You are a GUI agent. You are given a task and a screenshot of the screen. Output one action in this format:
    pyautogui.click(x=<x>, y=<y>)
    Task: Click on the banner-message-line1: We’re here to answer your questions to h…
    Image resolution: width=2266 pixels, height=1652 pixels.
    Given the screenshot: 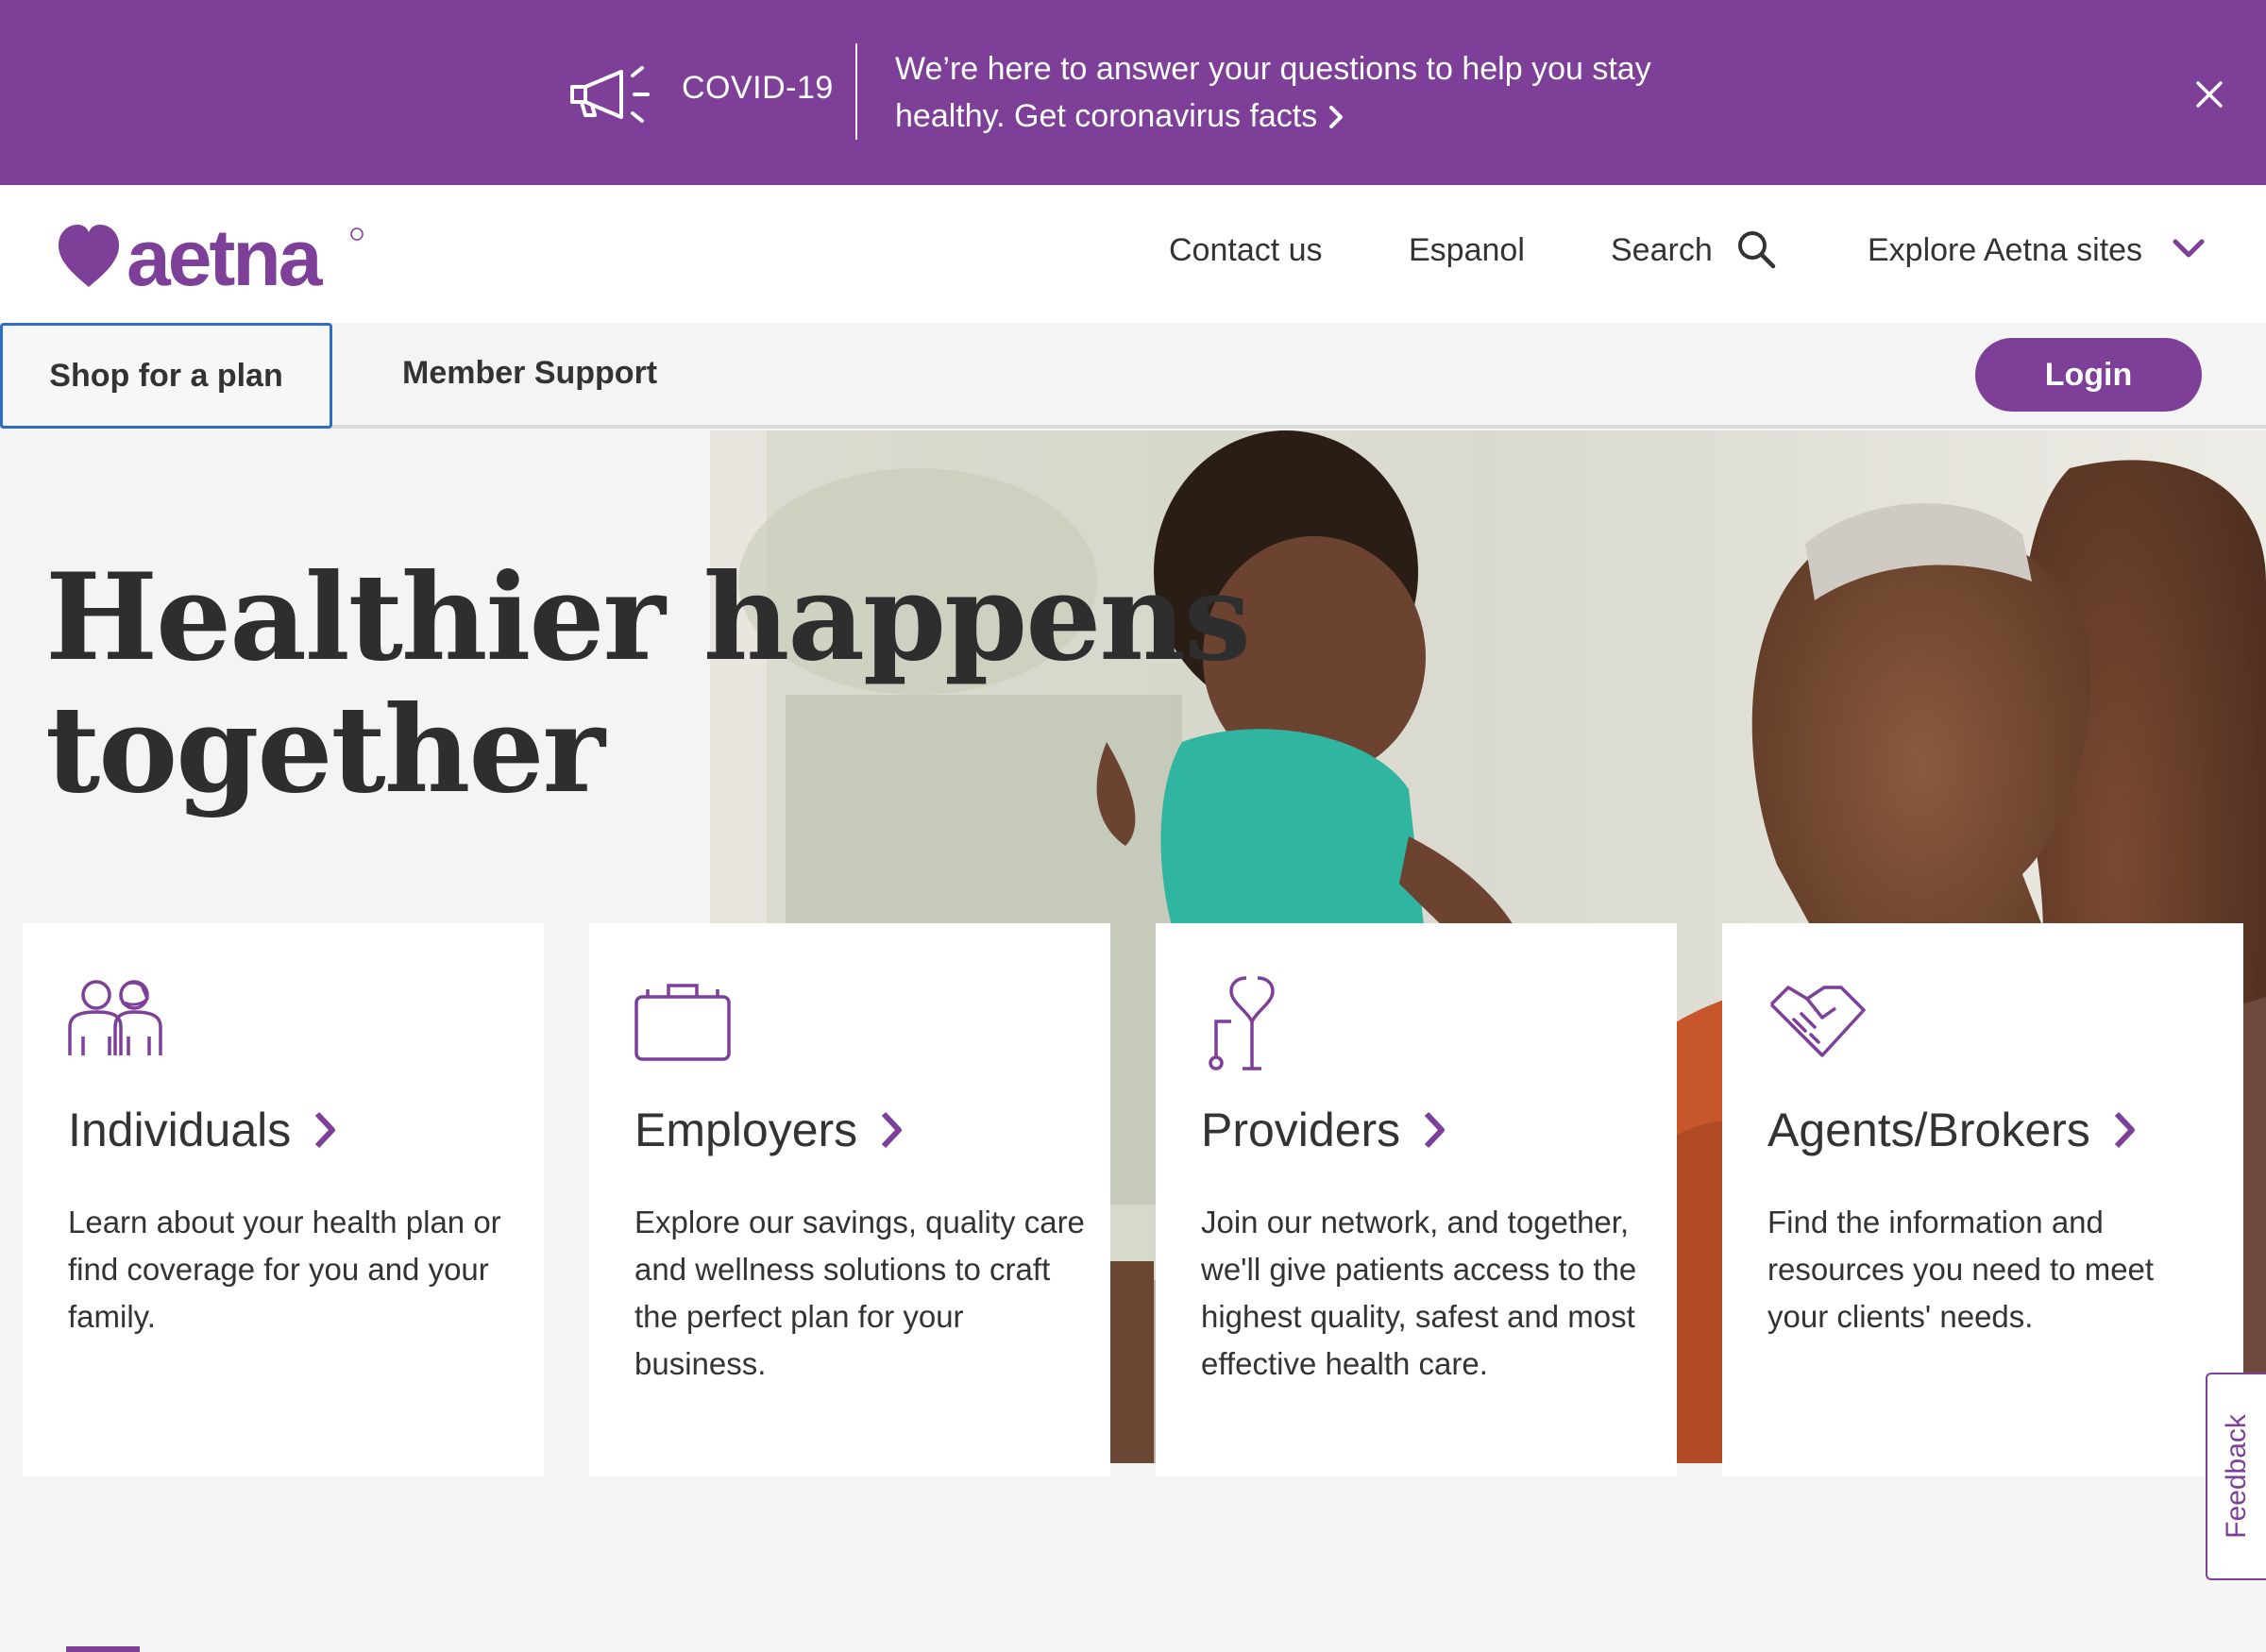 What is the action you would take?
    pyautogui.click(x=1273, y=69)
    